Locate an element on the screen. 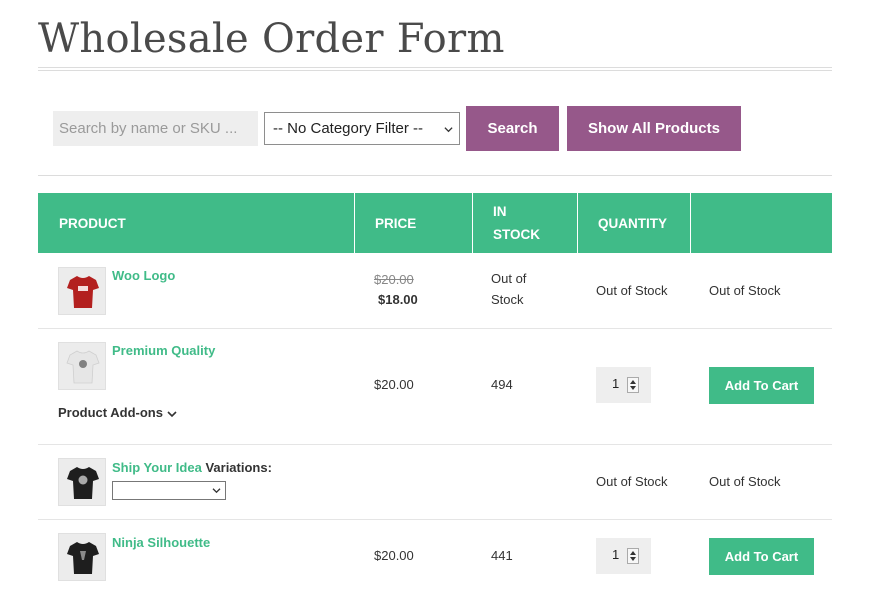  search-input is located at coordinates (155, 128).